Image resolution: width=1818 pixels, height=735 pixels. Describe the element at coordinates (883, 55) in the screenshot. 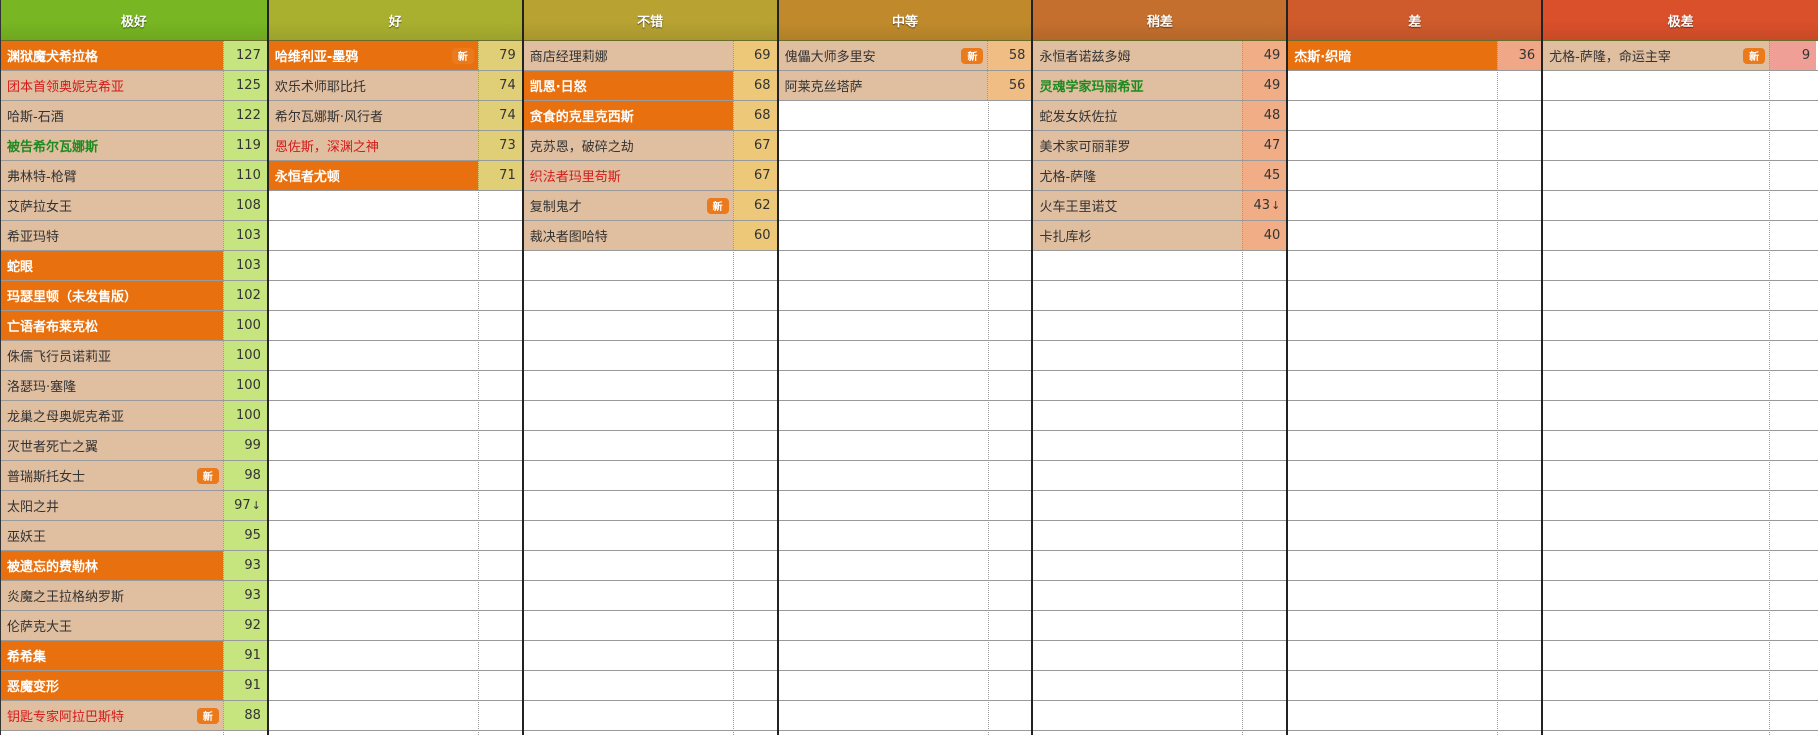

I see `item-name-cell: 傀儡大师多里安 新` at that location.